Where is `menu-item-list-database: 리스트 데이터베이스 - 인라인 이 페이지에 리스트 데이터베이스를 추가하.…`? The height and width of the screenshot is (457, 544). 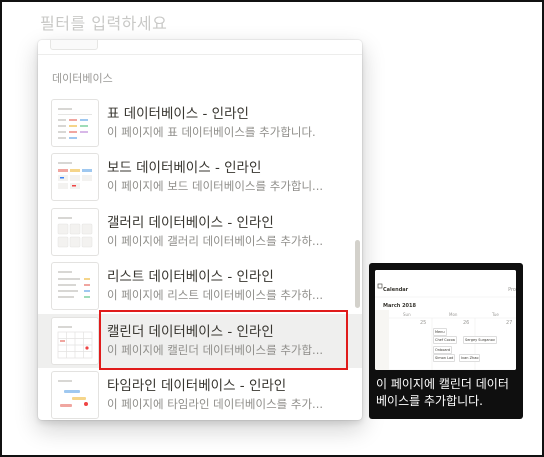 menu-item-list-database: 리스트 데이터베이스 - 인라인 이 페이지에 리스트 데이터베이스를 추가하.… is located at coordinates (200, 286).